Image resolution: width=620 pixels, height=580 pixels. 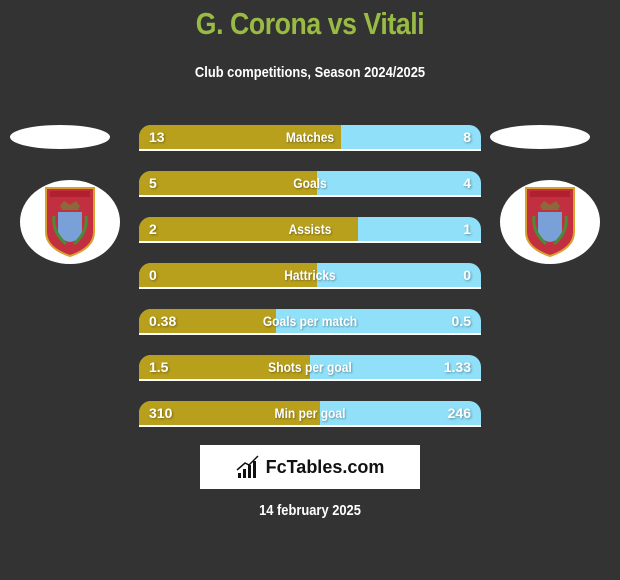 What do you see at coordinates (247, 466) in the screenshot?
I see `bar-chart-icon` at bounding box center [247, 466].